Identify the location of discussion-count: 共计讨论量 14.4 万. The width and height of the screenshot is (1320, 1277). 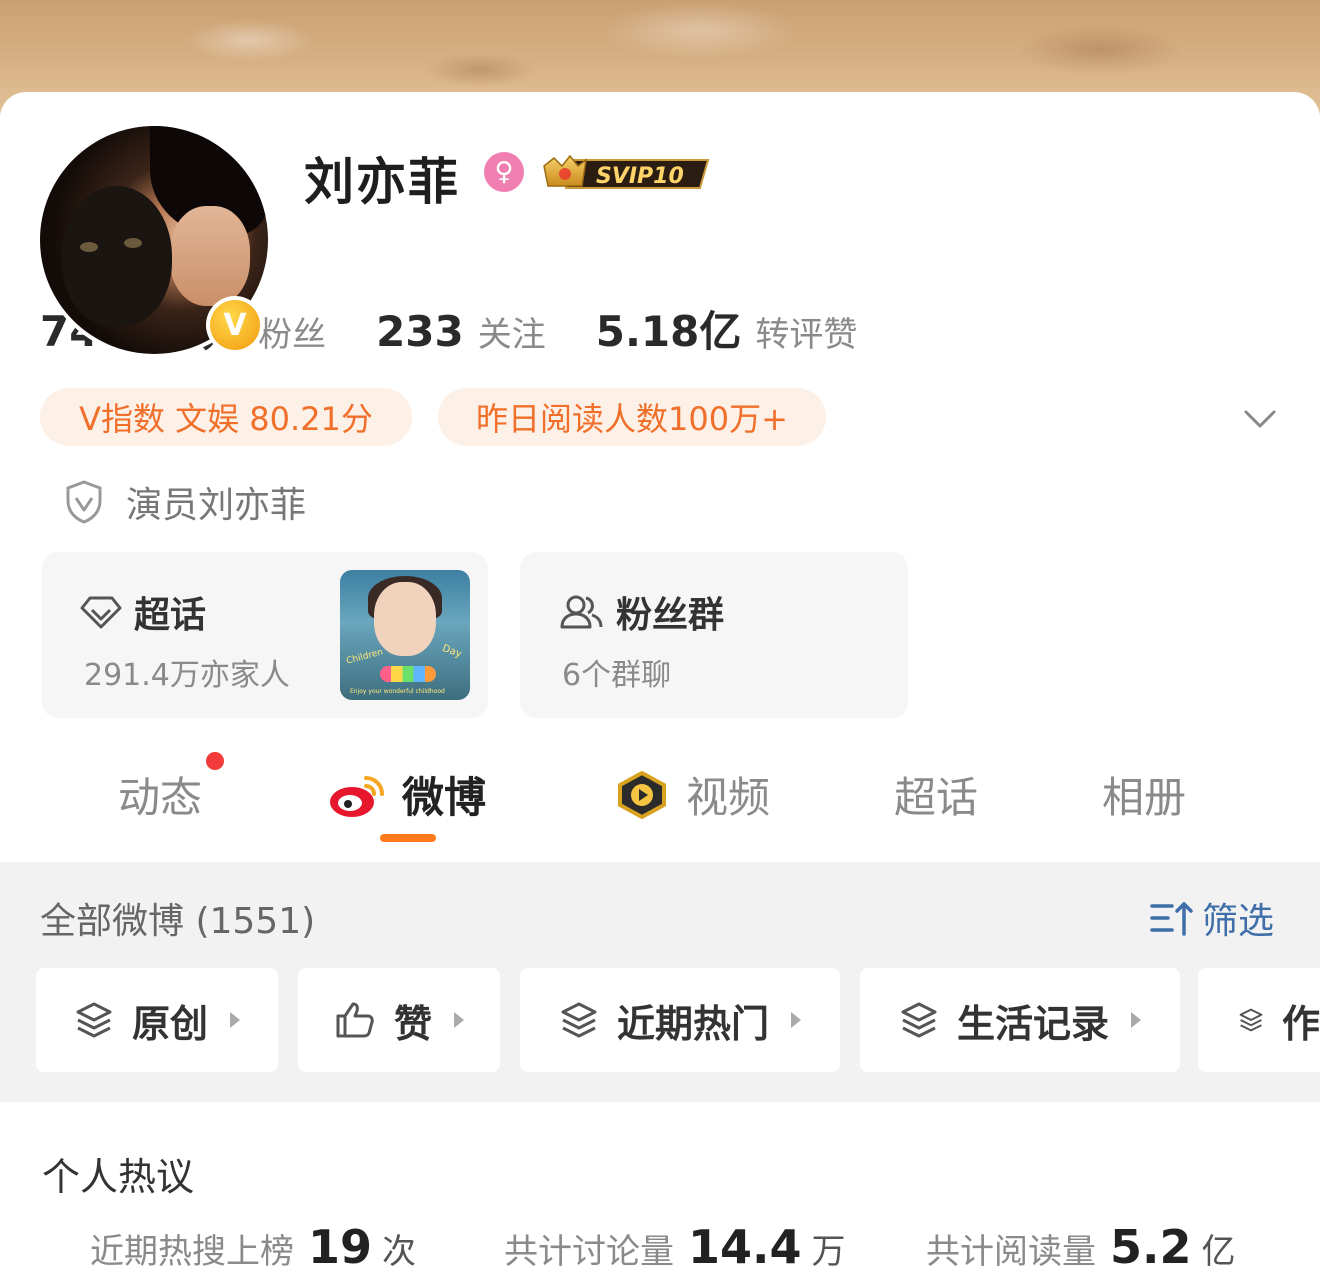
(675, 1247).